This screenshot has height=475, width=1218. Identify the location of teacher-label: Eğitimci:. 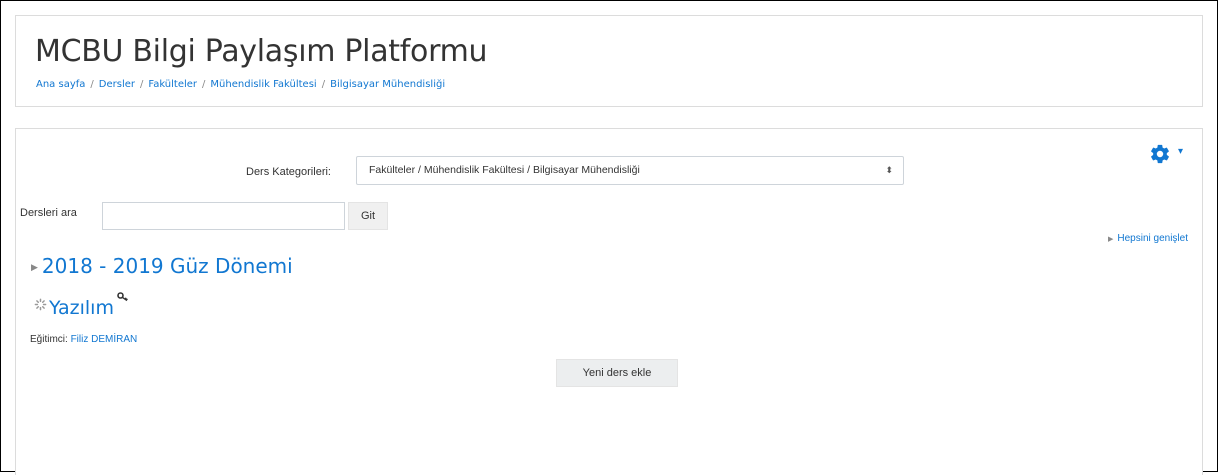
(49, 339).